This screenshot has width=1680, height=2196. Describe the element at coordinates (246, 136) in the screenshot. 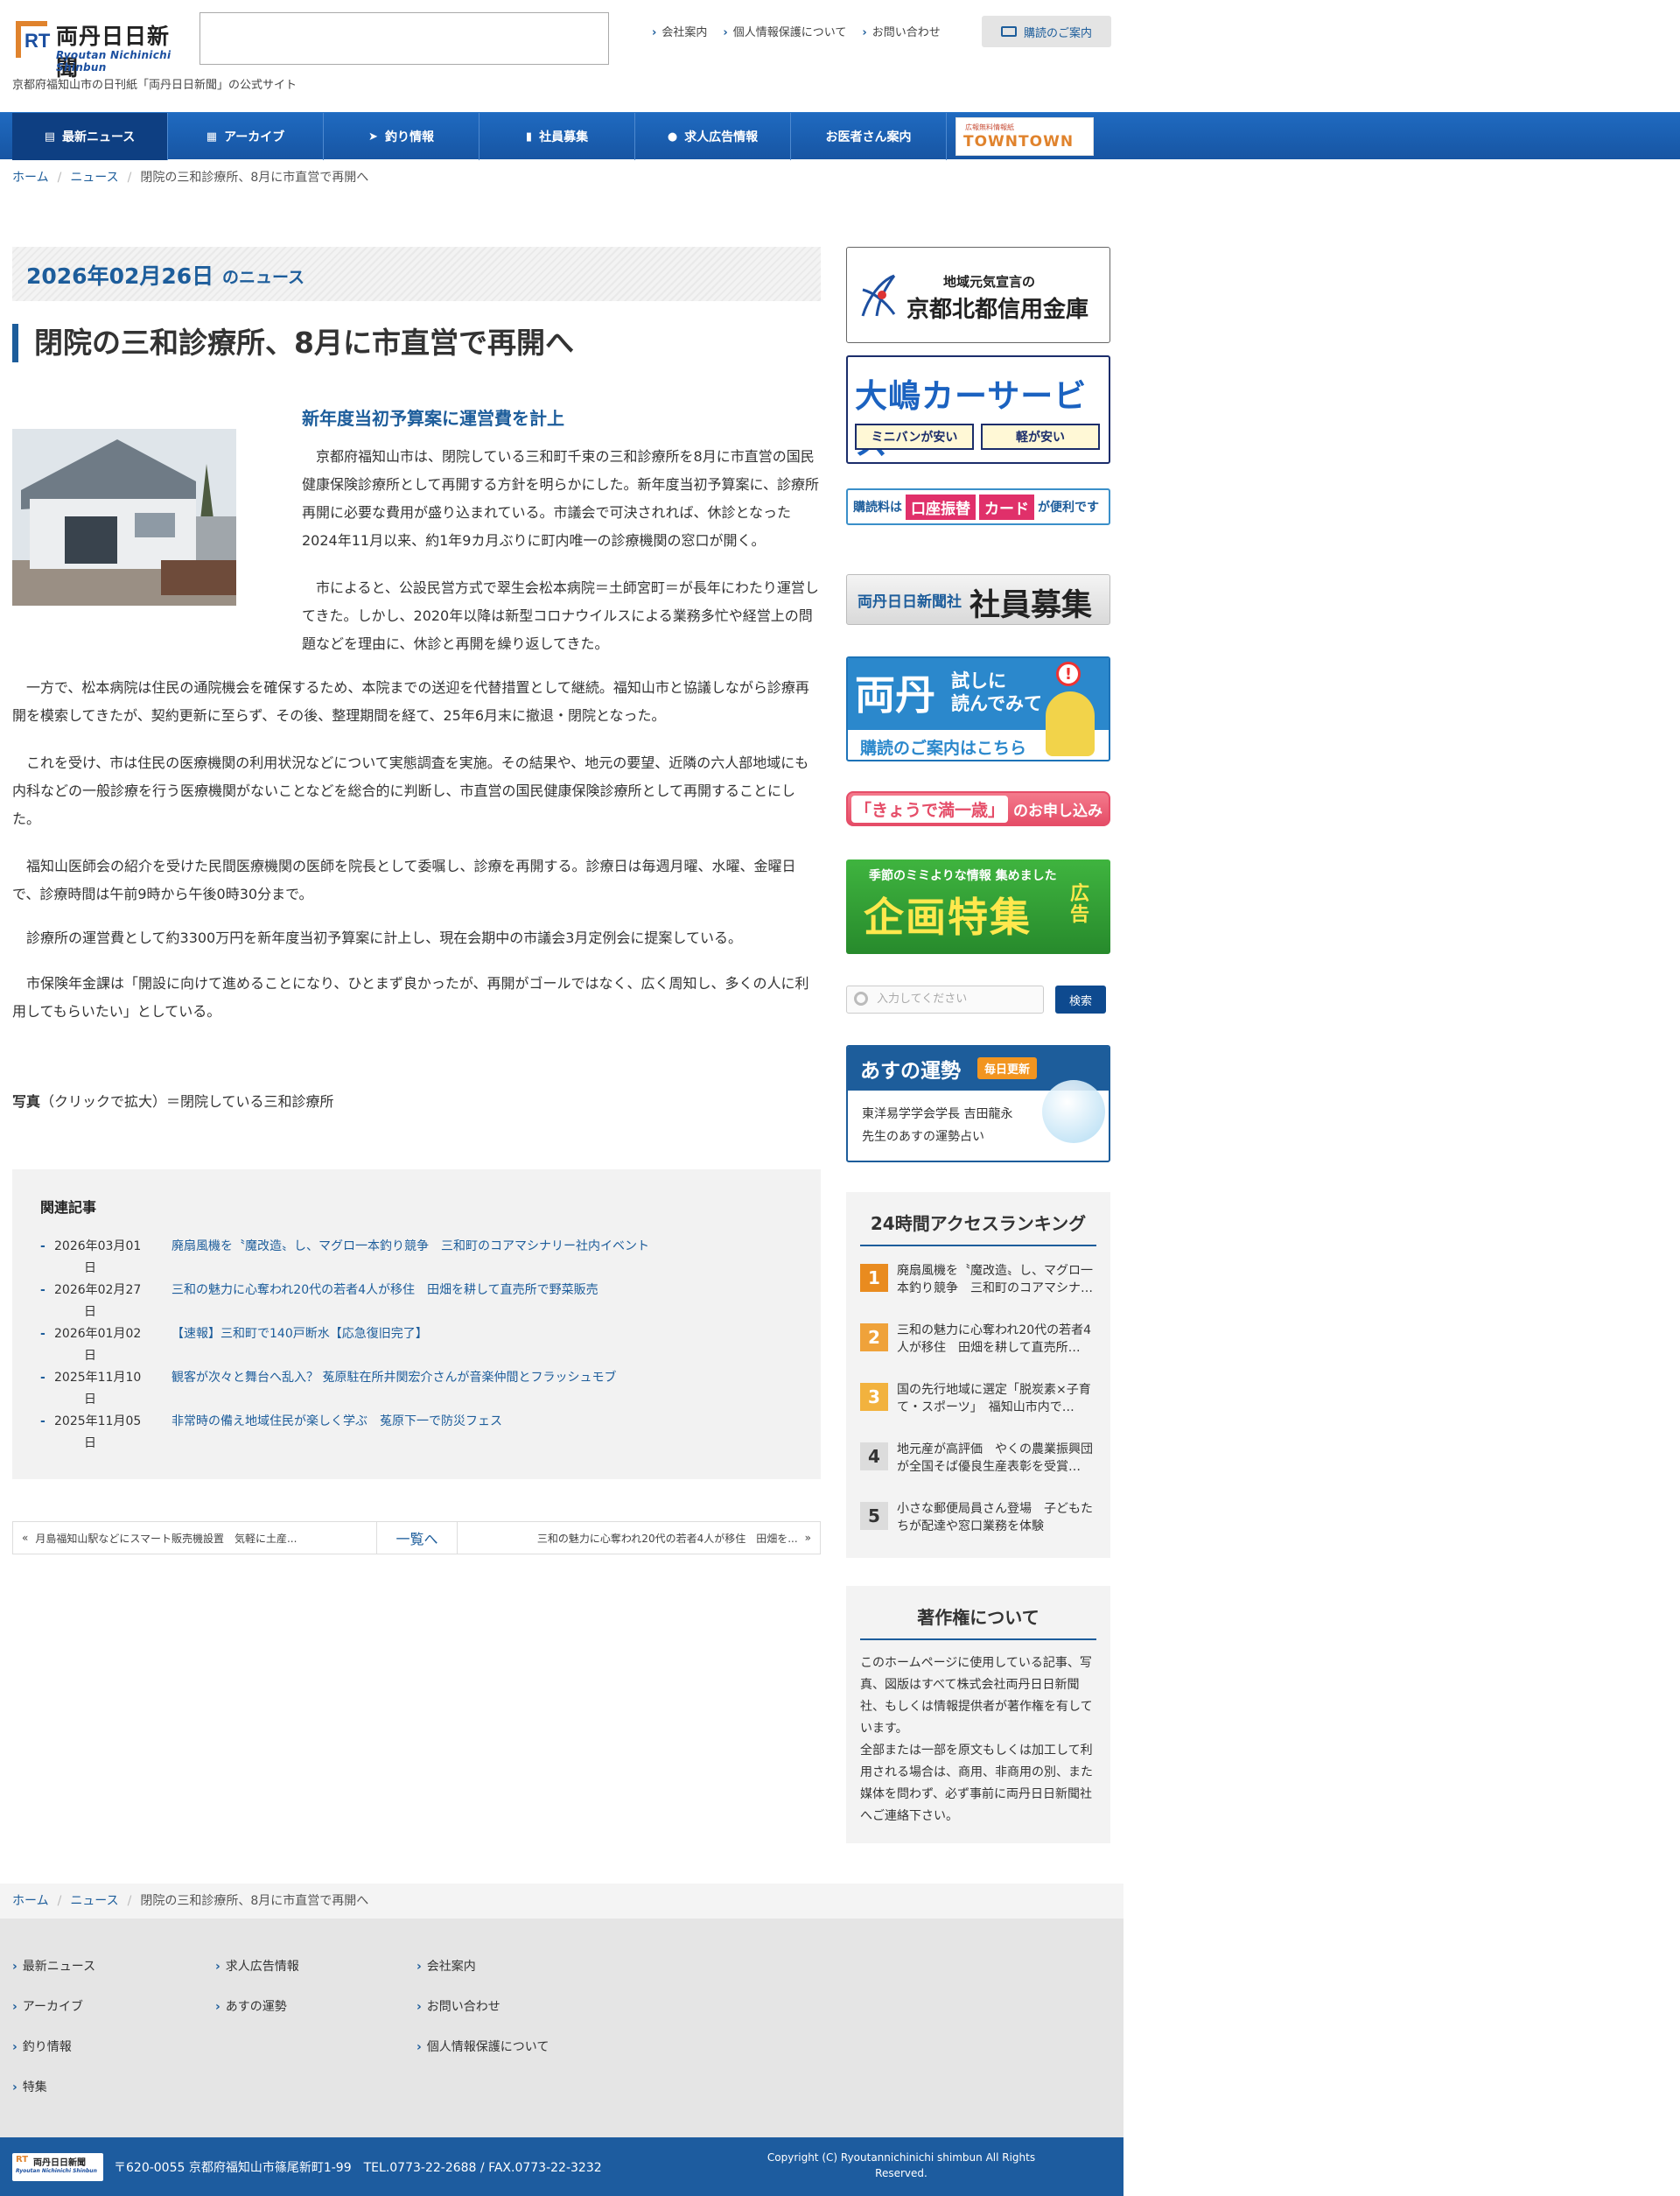

I see `nav-archive: ▦ アーカイブ` at that location.